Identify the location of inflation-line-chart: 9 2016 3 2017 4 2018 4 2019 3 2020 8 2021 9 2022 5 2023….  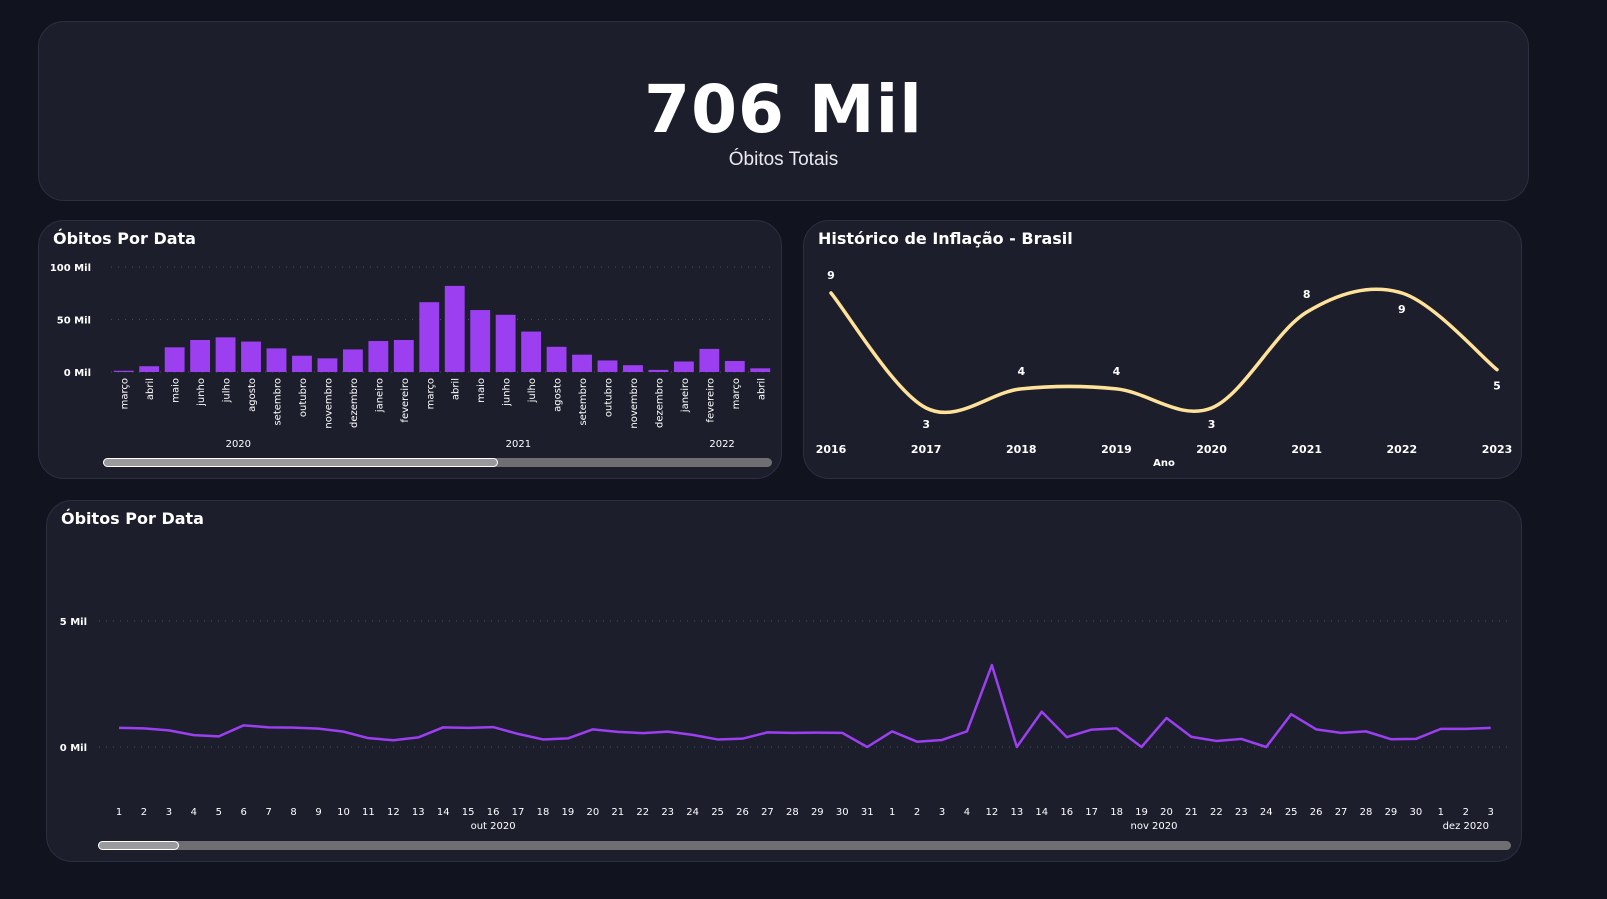
(1164, 369).